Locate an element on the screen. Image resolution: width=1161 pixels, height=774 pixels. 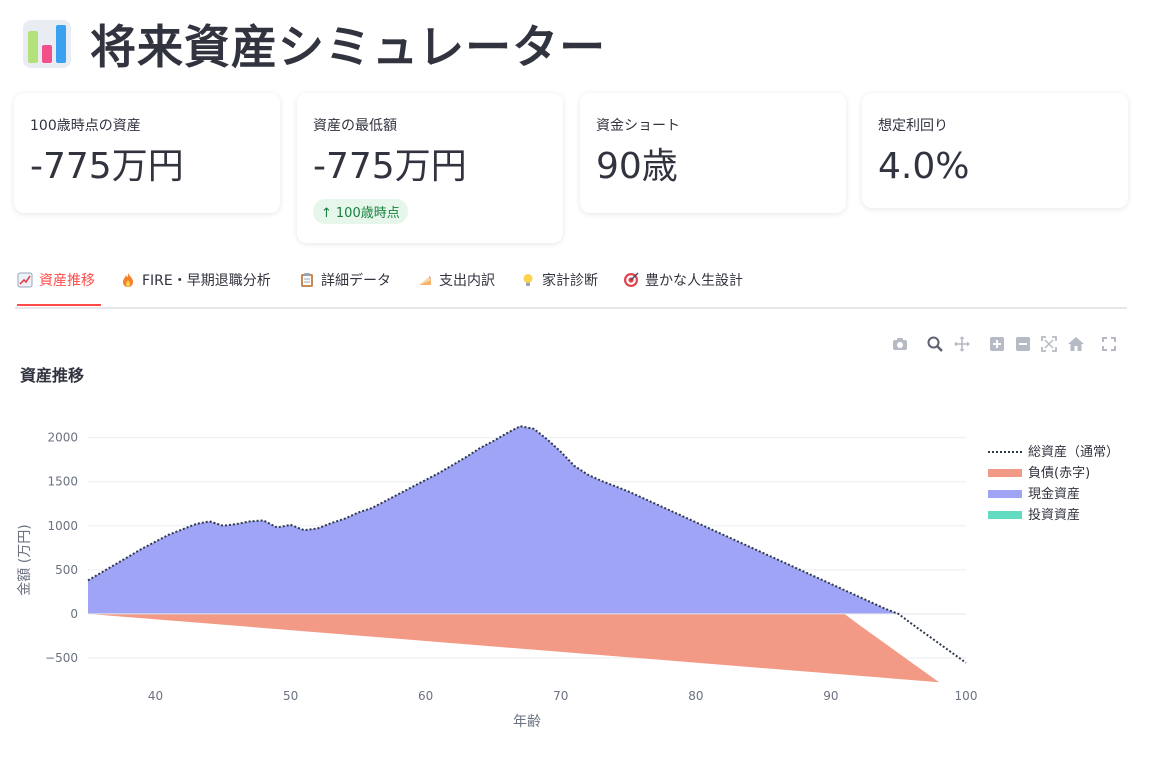
legend-item-total: 総資産（通常） is located at coordinates (1053, 452).